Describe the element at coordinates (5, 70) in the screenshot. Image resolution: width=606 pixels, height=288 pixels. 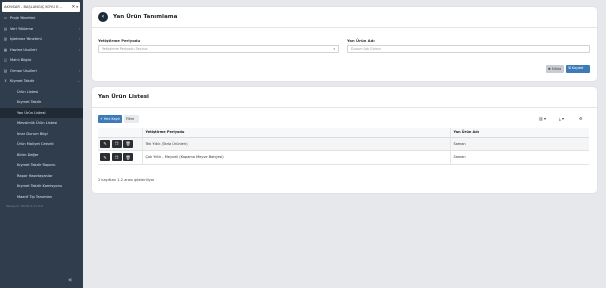
I see `forest-icon: ▧` at that location.